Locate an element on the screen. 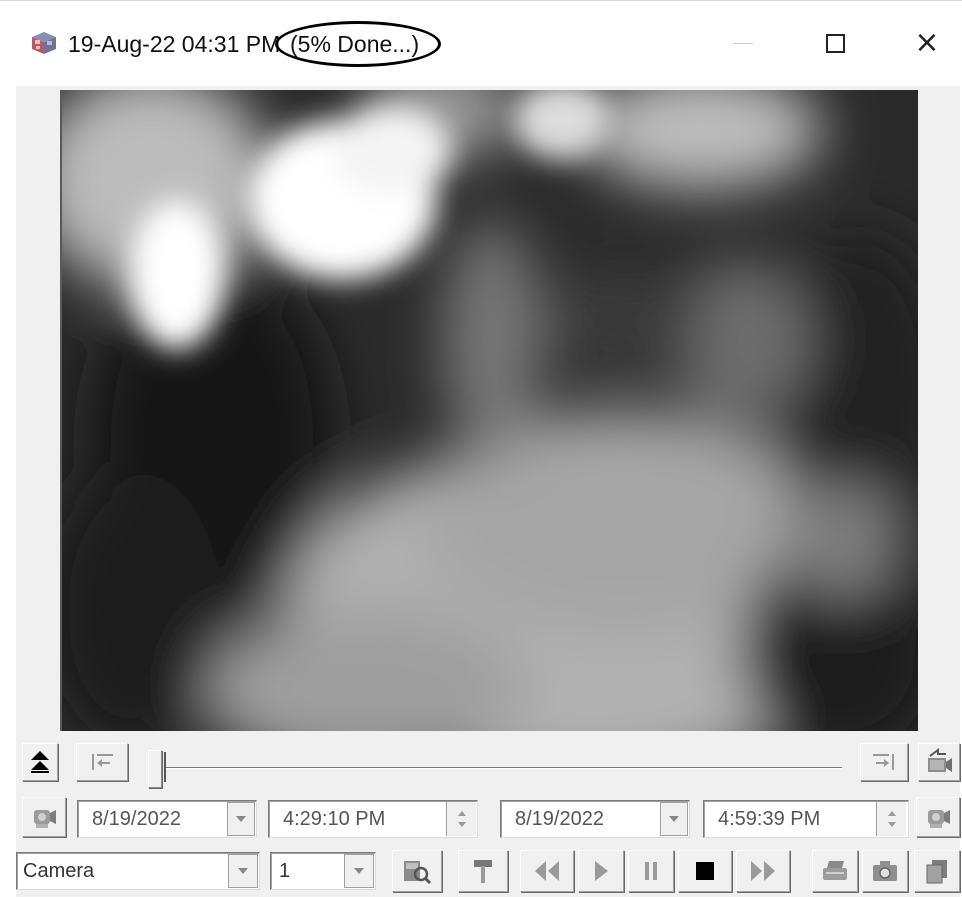 This screenshot has height=897, width=962. camera-export-icon is located at coordinates (940, 760).